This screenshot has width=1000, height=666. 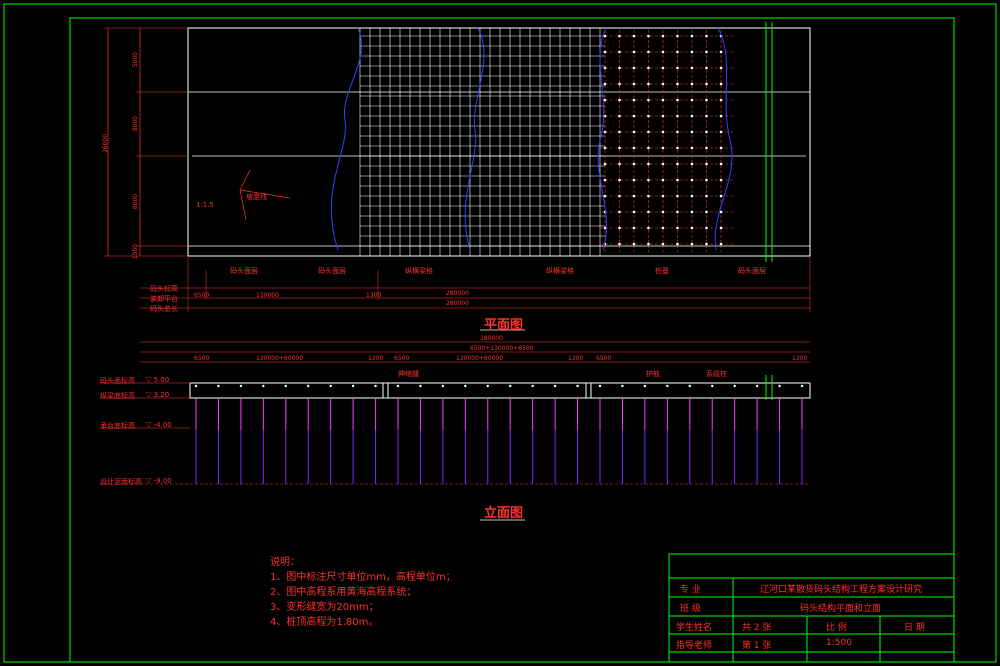 I want to click on plan-slope-ratio: 1:1.5, so click(x=205, y=205).